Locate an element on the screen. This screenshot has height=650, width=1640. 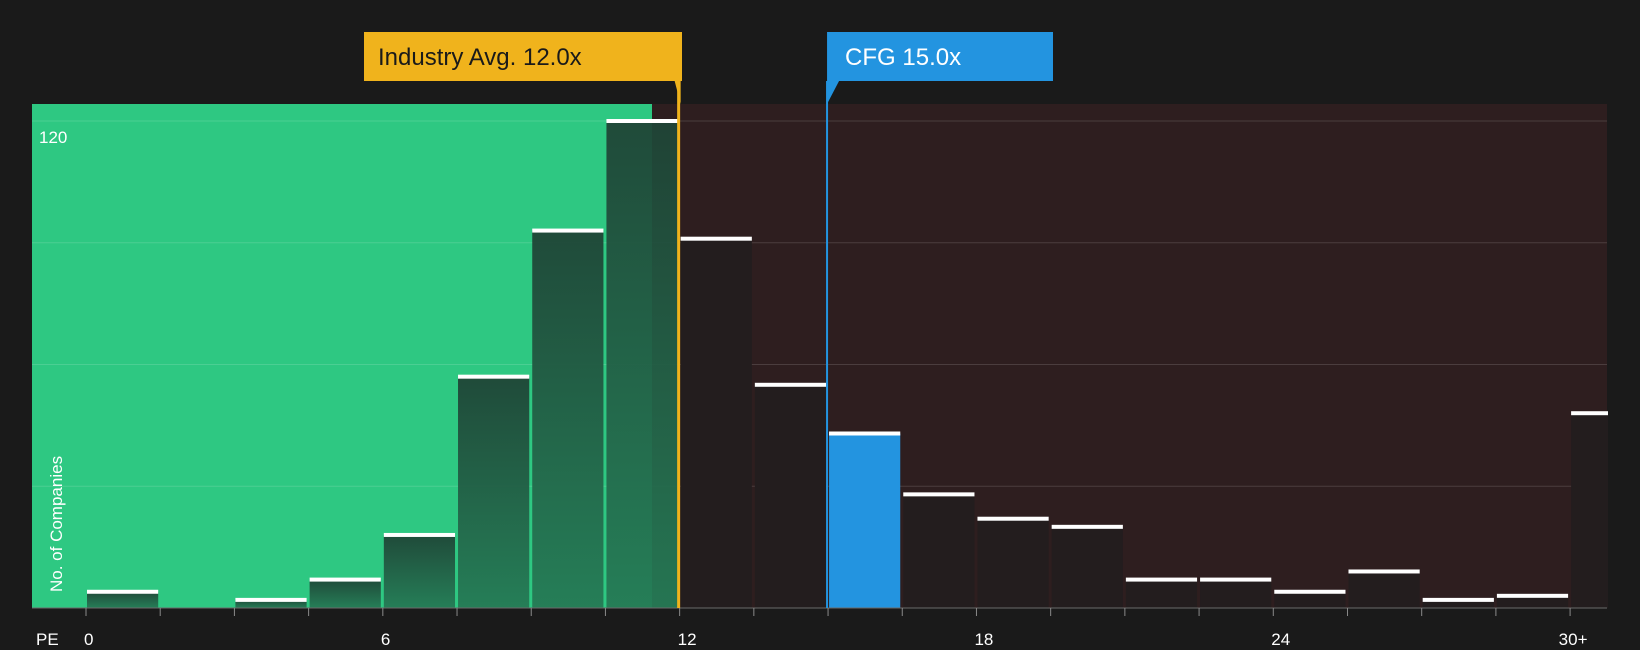
y-axis-label: No. of Companies is located at coordinates (56, 524).